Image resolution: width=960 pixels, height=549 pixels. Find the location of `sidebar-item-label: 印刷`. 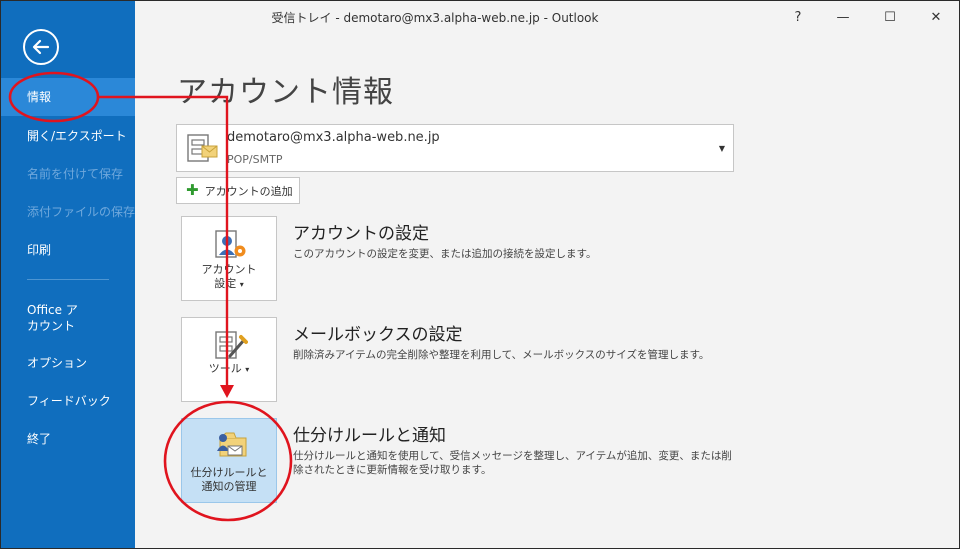

sidebar-item-label: 印刷 is located at coordinates (39, 250).